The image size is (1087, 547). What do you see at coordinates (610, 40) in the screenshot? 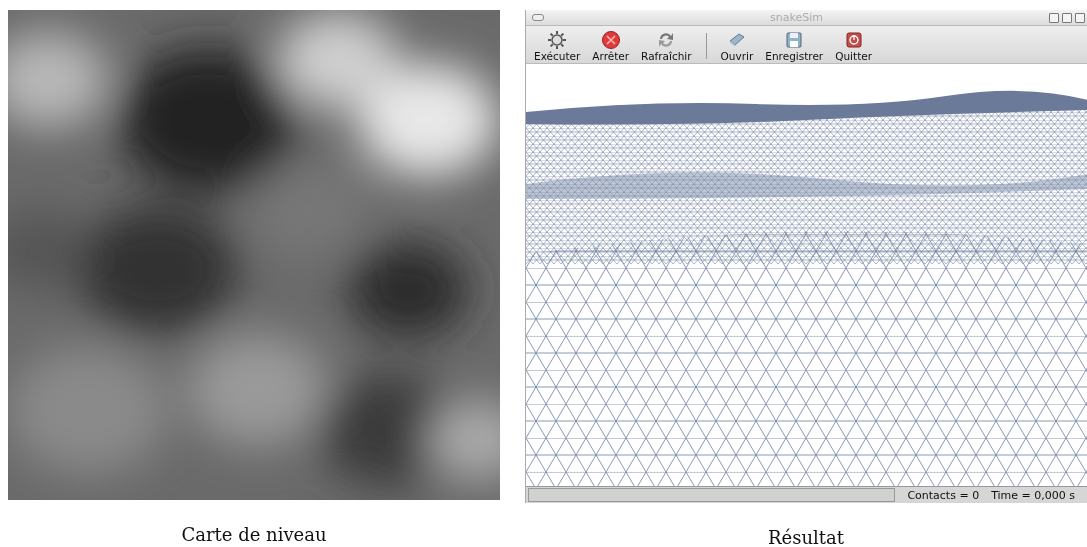
I see `stop-icon` at bounding box center [610, 40].